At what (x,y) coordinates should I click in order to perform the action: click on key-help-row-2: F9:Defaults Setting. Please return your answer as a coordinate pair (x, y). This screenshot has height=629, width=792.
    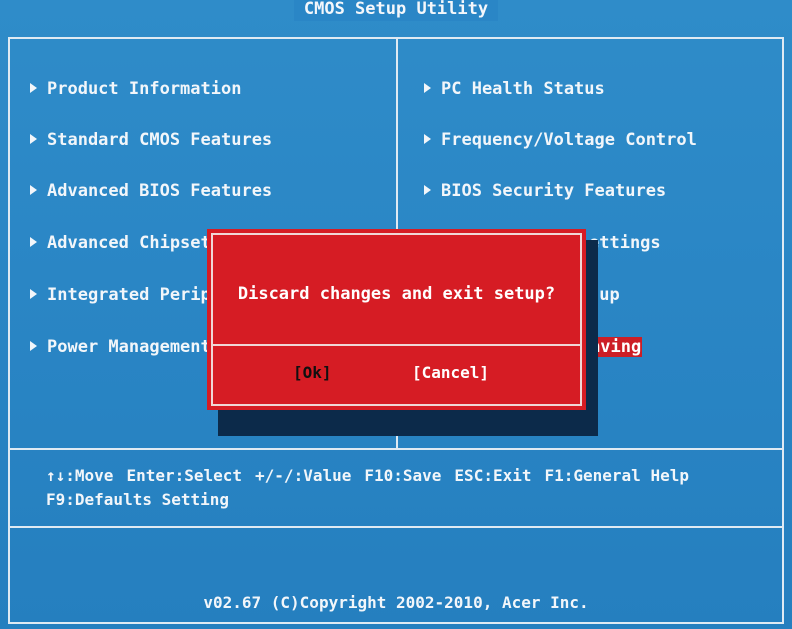
    Looking at the image, I should click on (374, 500).